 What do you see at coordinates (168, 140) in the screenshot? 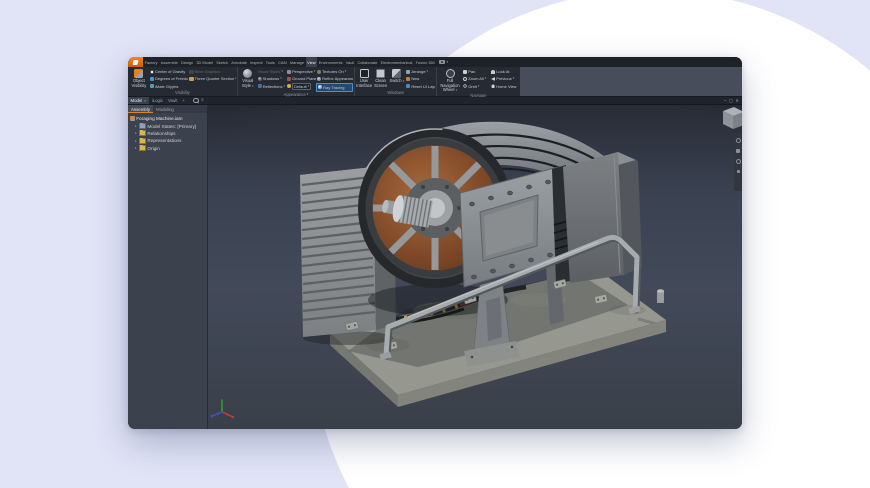
I see `tree-item-representations: ▸ Representations` at bounding box center [168, 140].